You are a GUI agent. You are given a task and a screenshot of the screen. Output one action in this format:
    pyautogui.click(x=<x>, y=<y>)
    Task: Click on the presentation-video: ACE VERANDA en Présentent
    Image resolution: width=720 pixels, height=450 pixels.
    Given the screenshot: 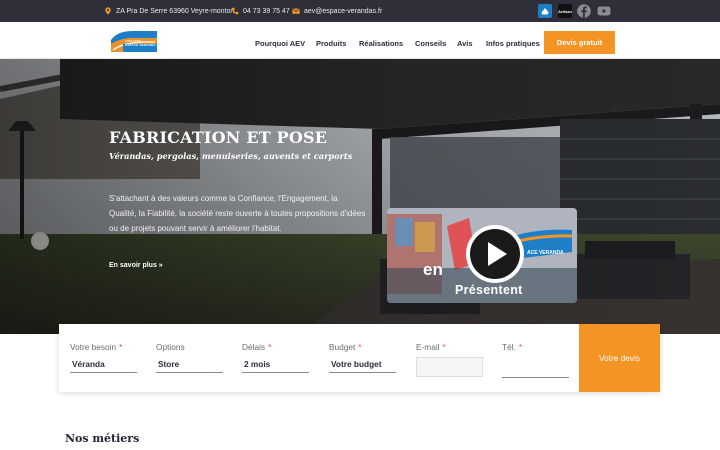 What is the action you would take?
    pyautogui.click(x=482, y=255)
    